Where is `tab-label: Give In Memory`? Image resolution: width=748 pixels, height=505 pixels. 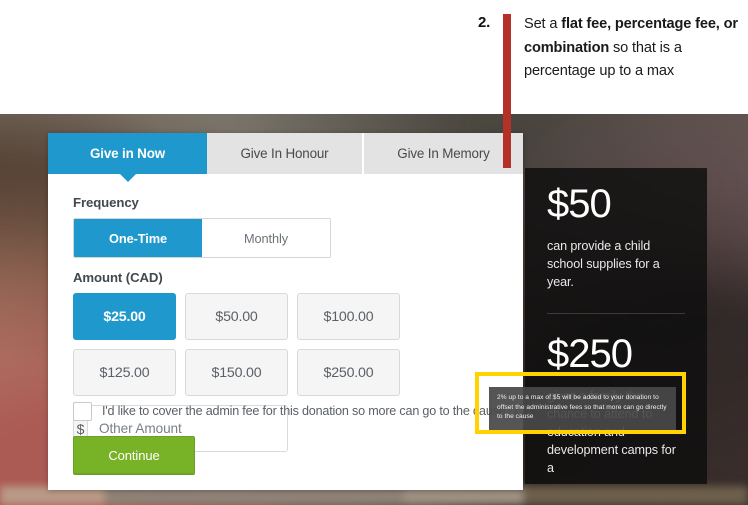 tab-label: Give In Memory is located at coordinates (443, 153).